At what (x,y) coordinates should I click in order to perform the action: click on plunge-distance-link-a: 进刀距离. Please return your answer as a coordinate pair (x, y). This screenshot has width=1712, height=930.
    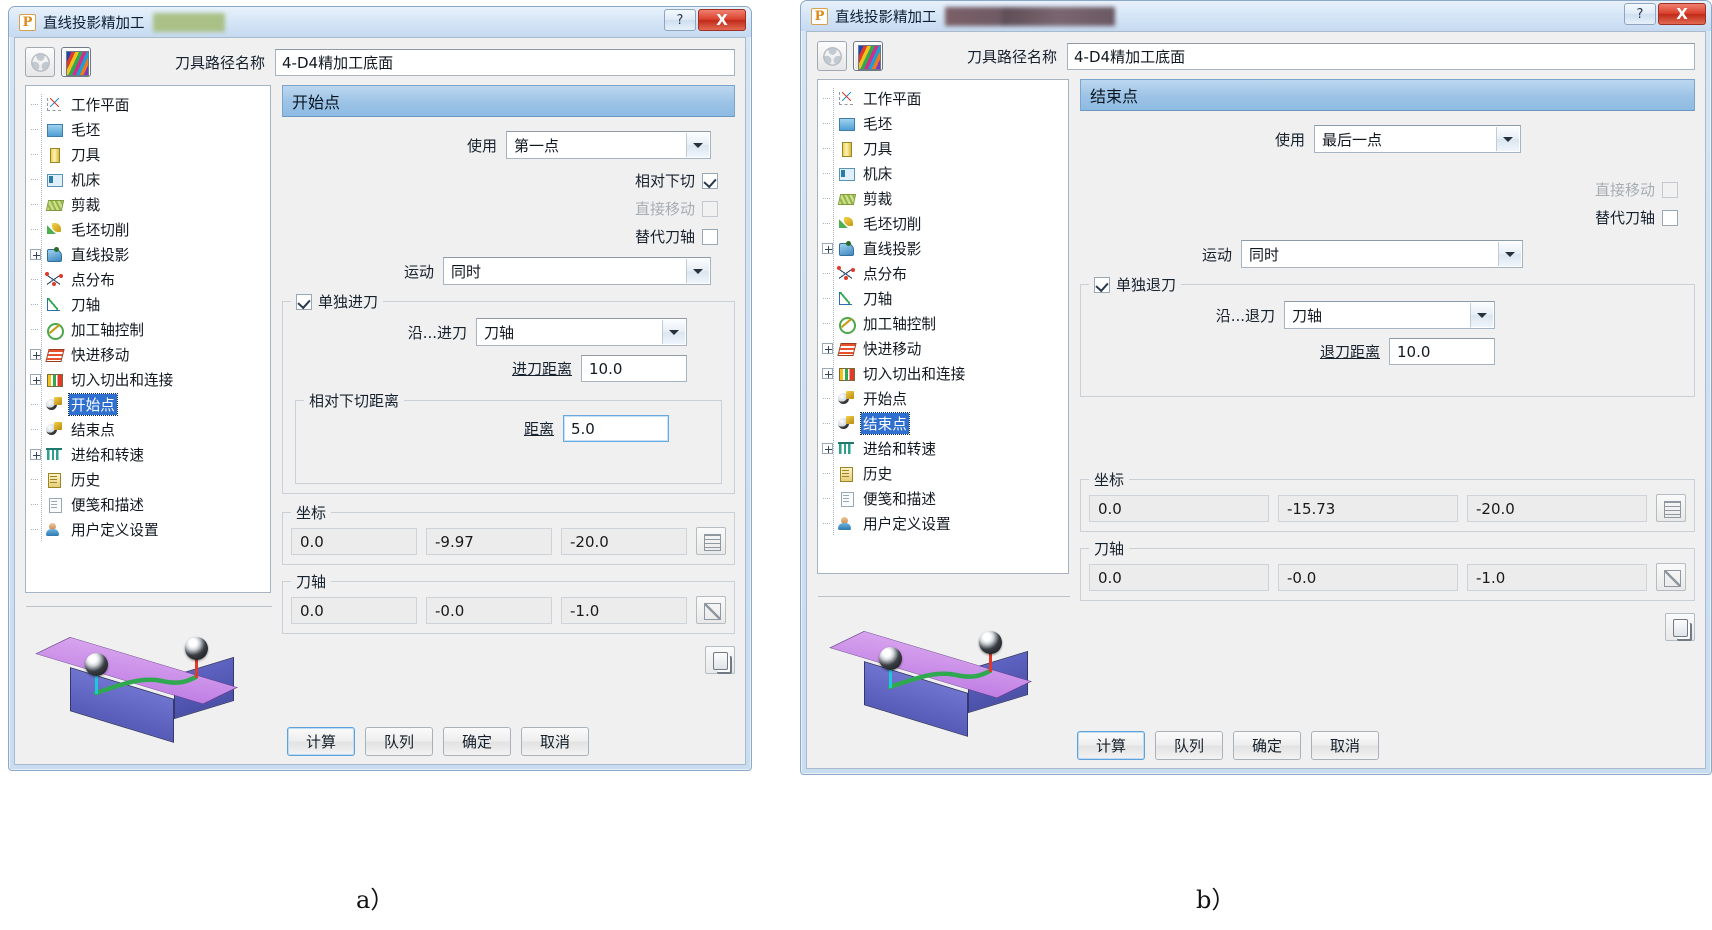
    Looking at the image, I should click on (433, 368).